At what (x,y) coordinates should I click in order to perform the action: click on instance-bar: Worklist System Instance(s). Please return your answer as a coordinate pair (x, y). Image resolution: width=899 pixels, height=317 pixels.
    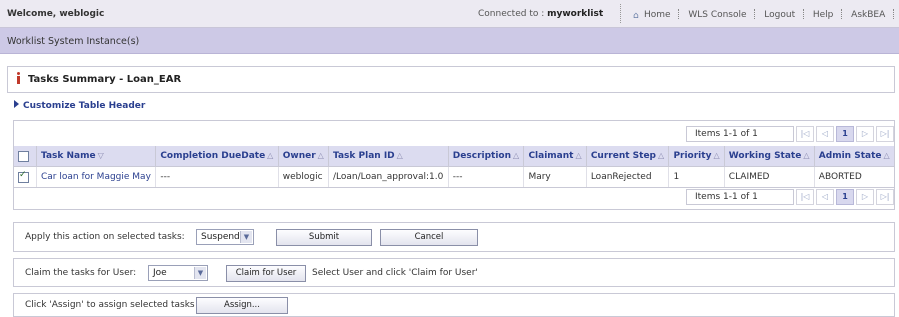
    Looking at the image, I should click on (449, 41).